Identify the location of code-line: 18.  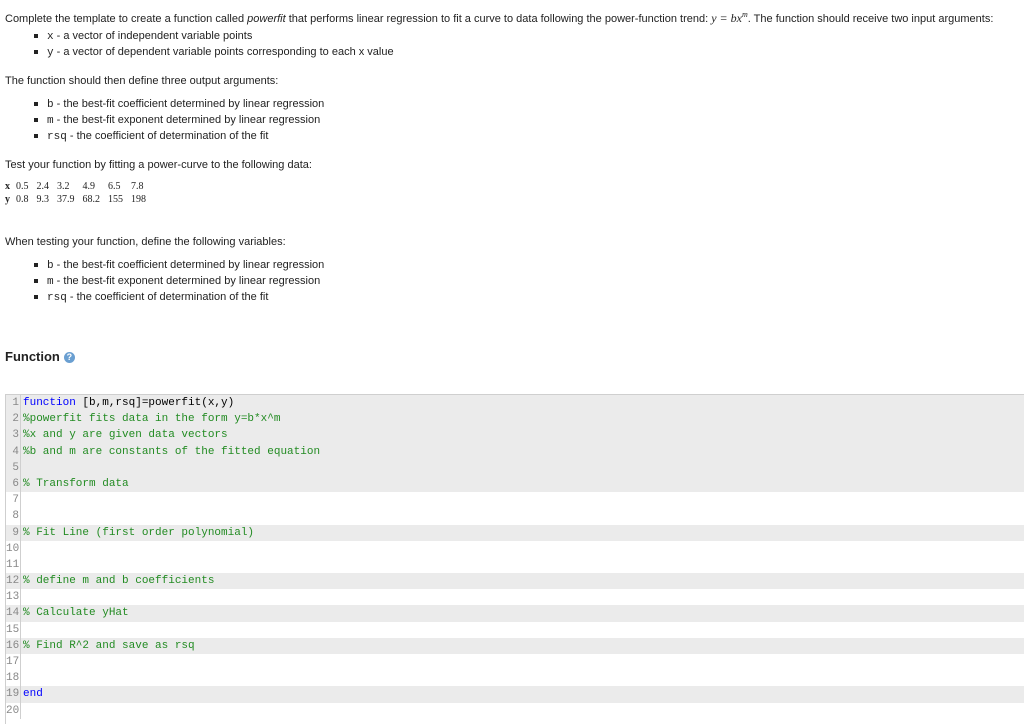
(515, 678).